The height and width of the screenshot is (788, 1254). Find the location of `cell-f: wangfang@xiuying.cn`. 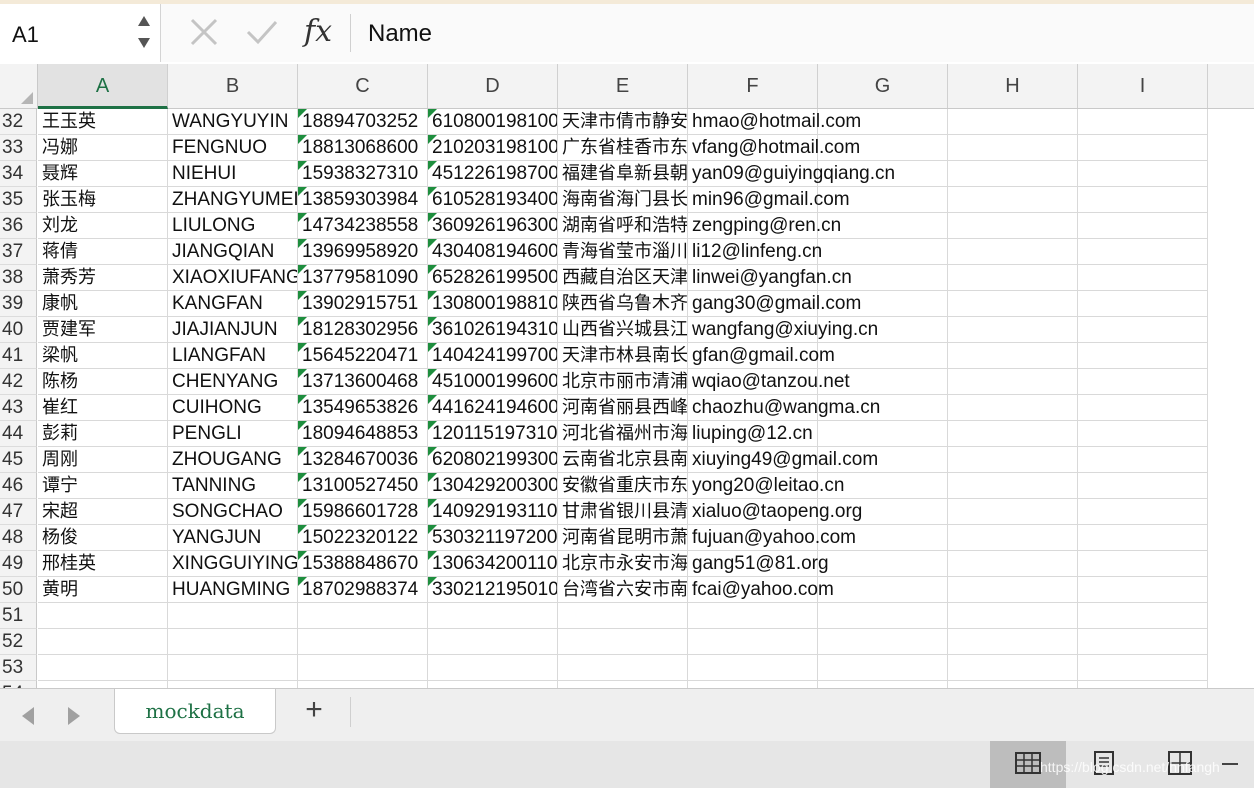

cell-f: wangfang@xiuying.cn is located at coordinates (783, 330).